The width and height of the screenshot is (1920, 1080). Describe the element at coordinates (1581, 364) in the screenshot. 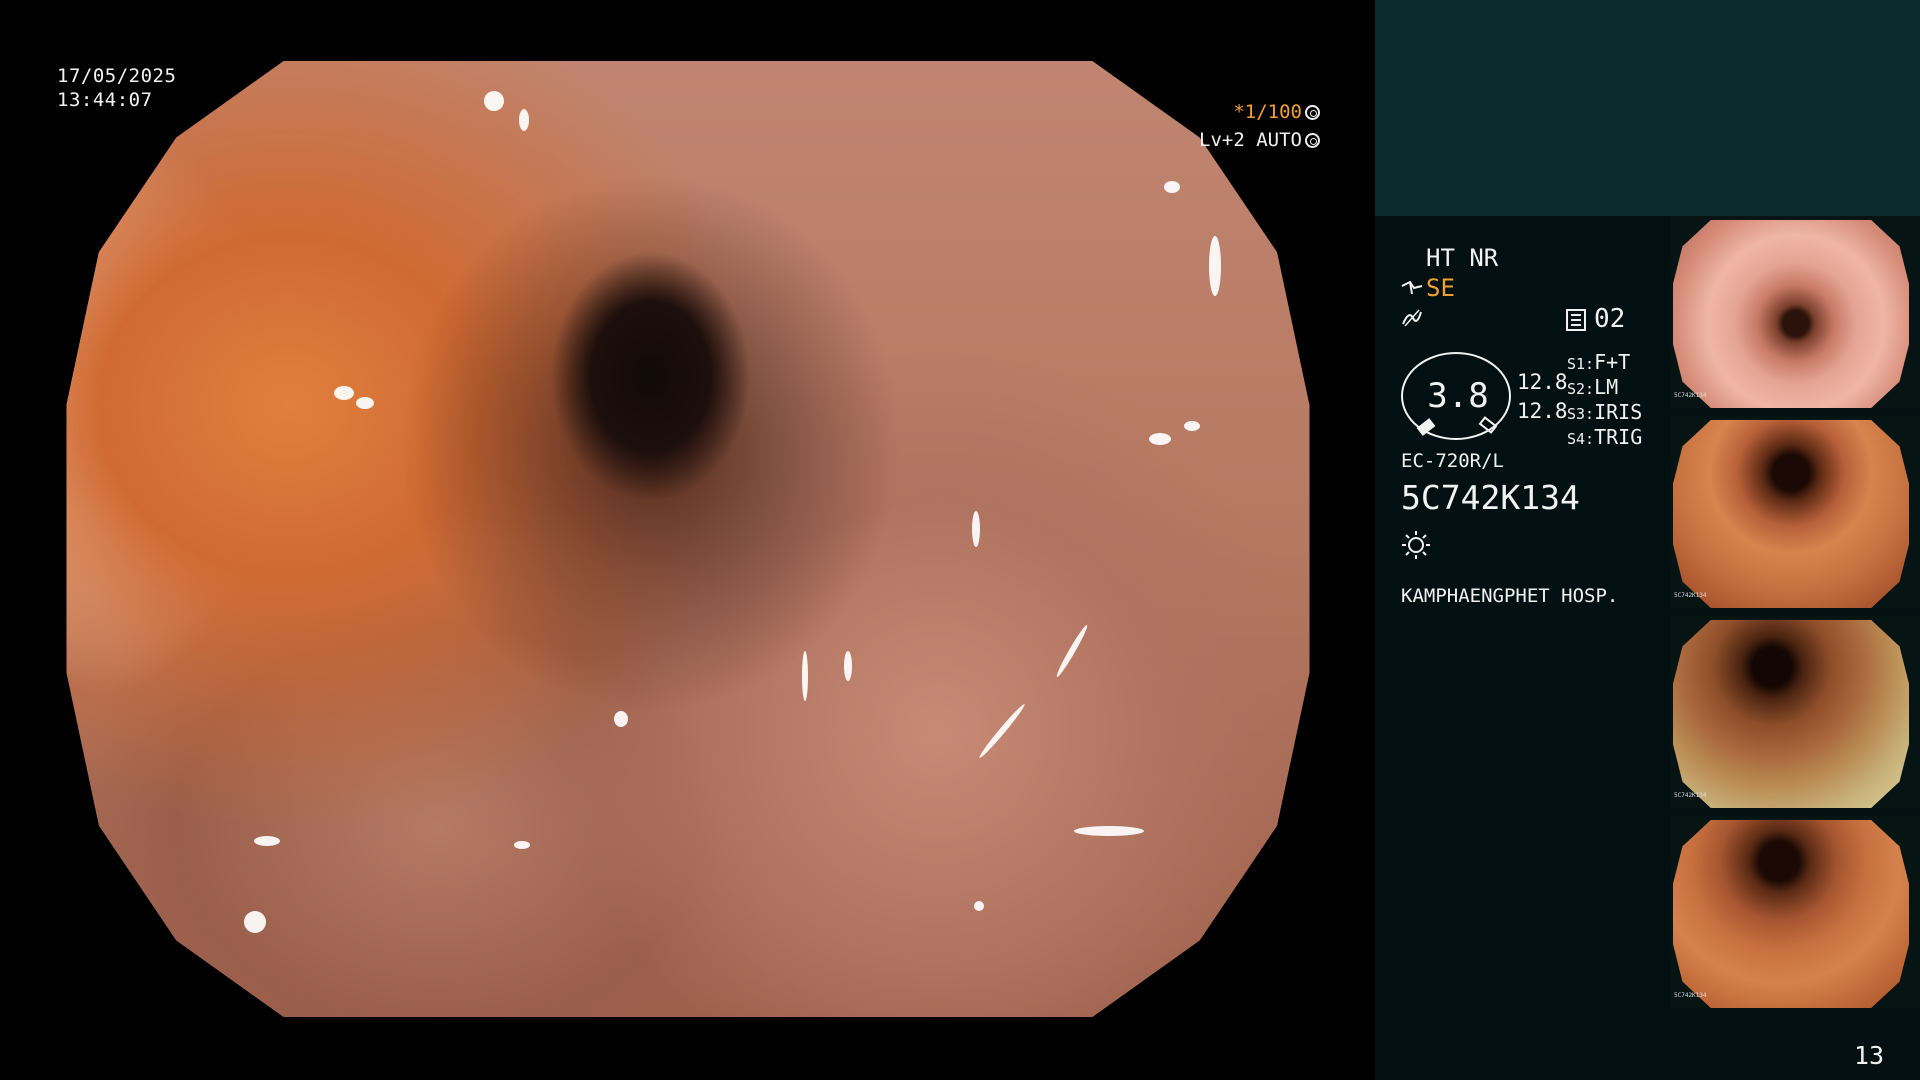

I see `s1-key: S1:` at that location.